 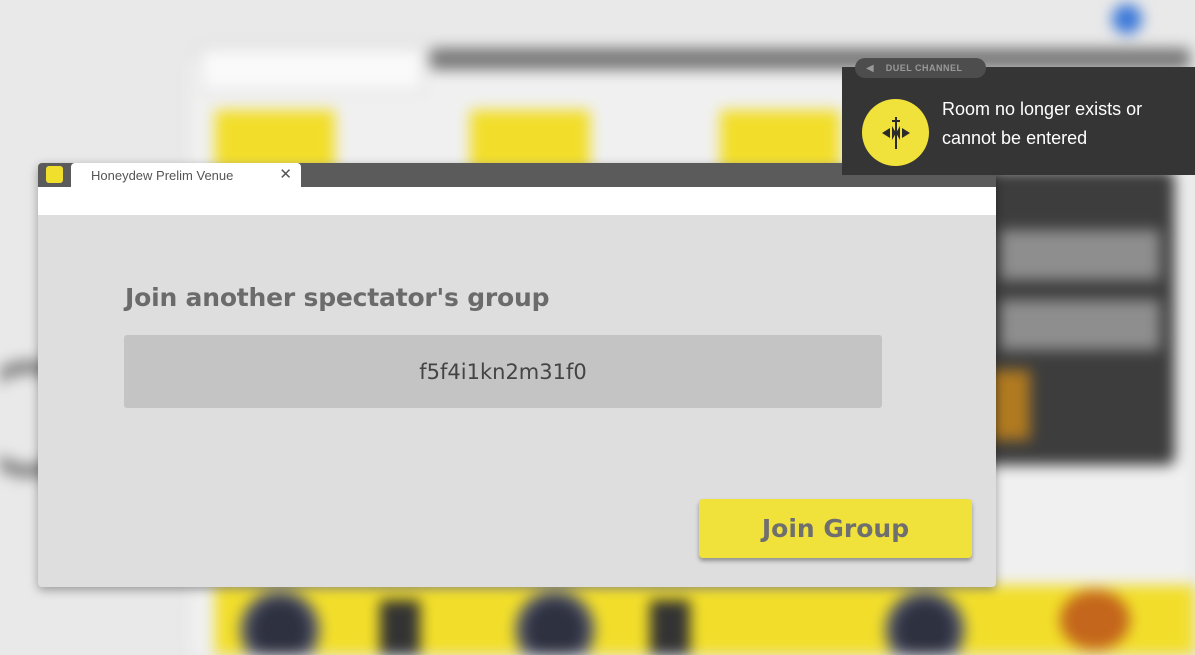 What do you see at coordinates (835, 528) in the screenshot?
I see `join-group-button: Join Group` at bounding box center [835, 528].